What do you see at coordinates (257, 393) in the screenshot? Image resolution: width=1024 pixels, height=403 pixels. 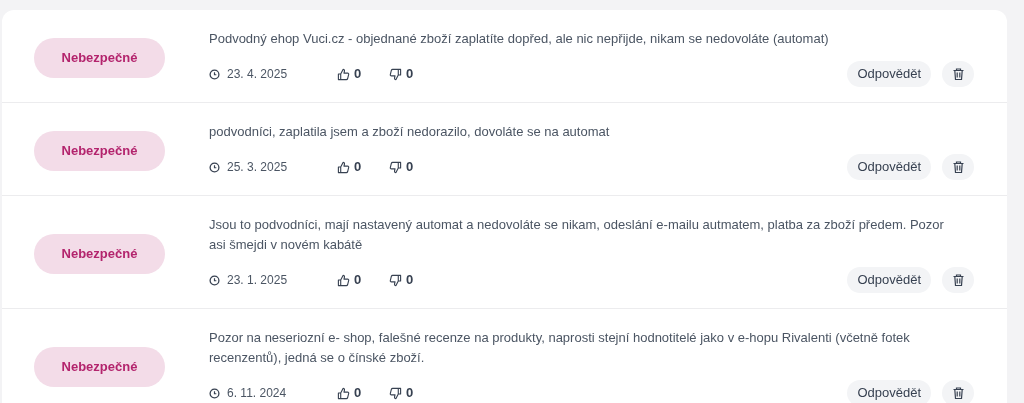 I see `review-date: 6. 11. 2024` at bounding box center [257, 393].